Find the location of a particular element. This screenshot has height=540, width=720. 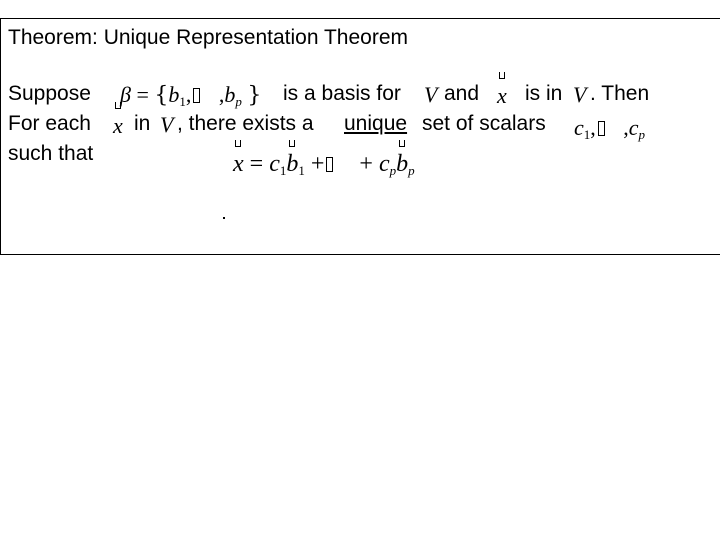

basis-set-expression: β = {b1, ,bp } is located at coordinates (190, 98).